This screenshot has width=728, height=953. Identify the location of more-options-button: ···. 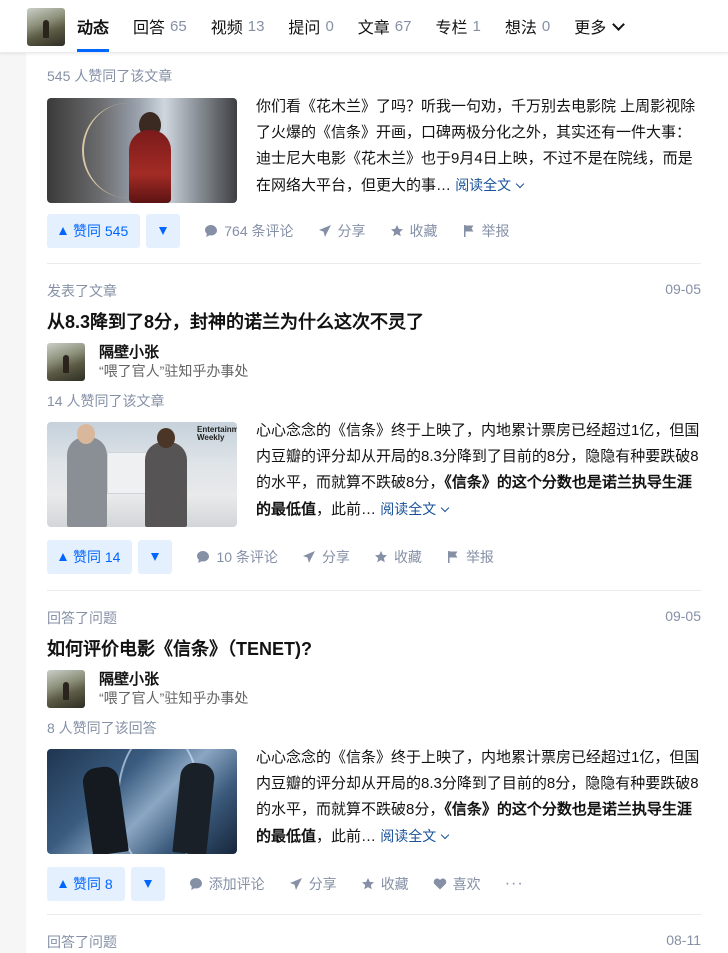
(514, 884).